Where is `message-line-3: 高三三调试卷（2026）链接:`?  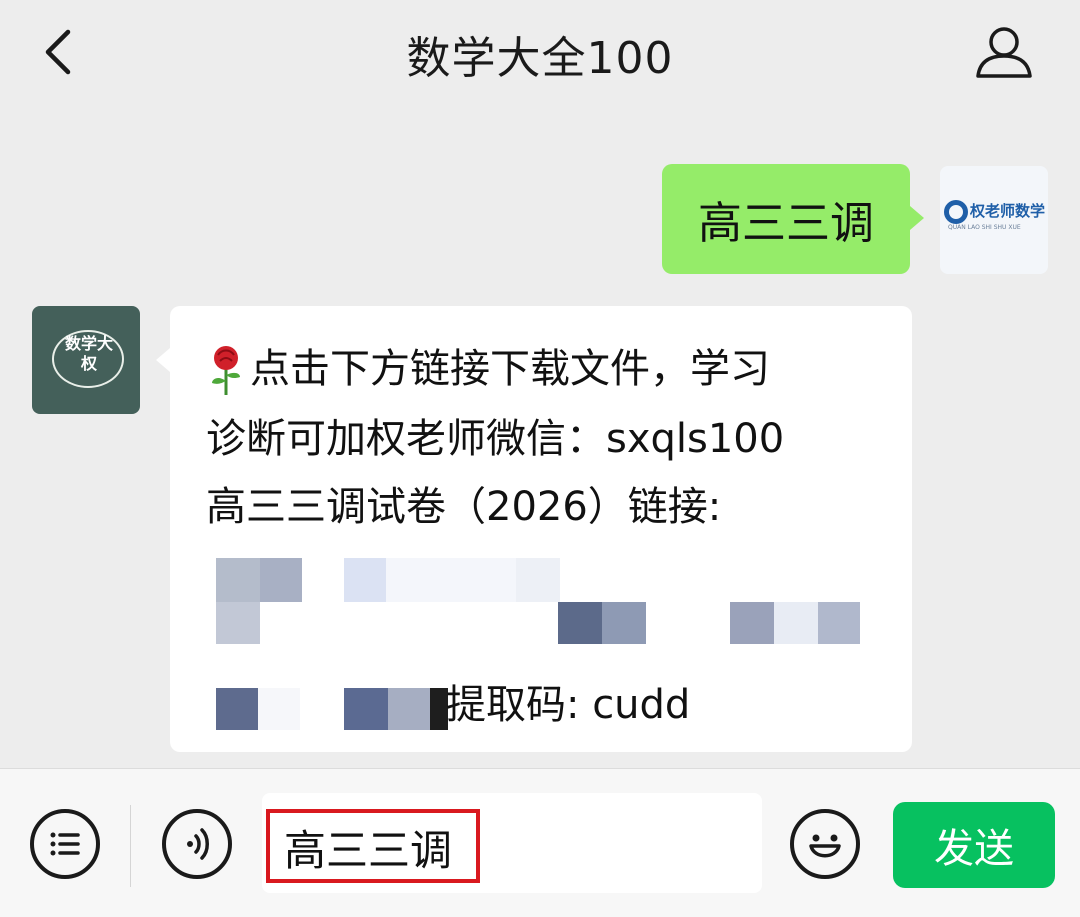 message-line-3: 高三三调试卷（2026）链接: is located at coordinates (464, 507).